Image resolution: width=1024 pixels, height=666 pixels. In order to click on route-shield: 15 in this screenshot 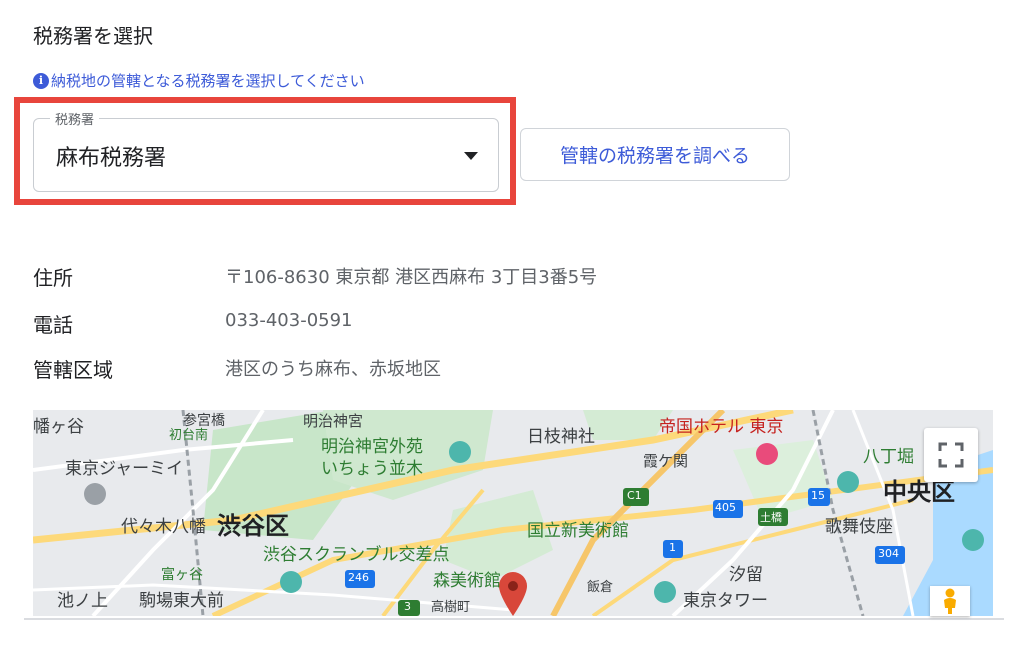, I will do `click(818, 495)`.